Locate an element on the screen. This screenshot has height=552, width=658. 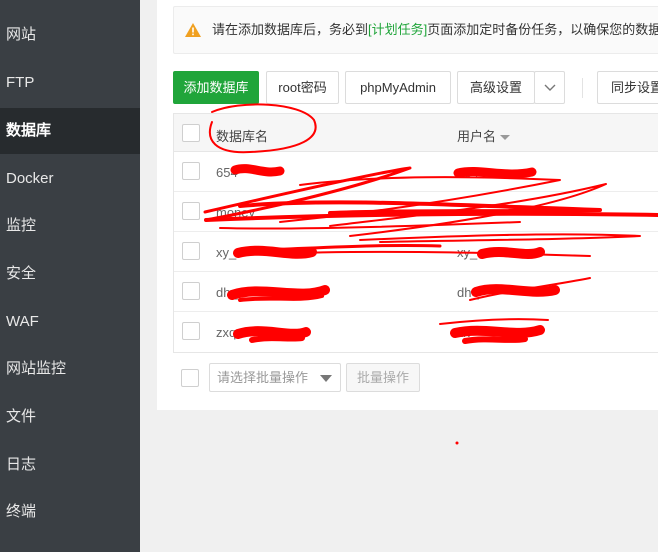
notice-text-after: 页面添加定时备份任务，以确保您的数据 is located at coordinates (542, 29).